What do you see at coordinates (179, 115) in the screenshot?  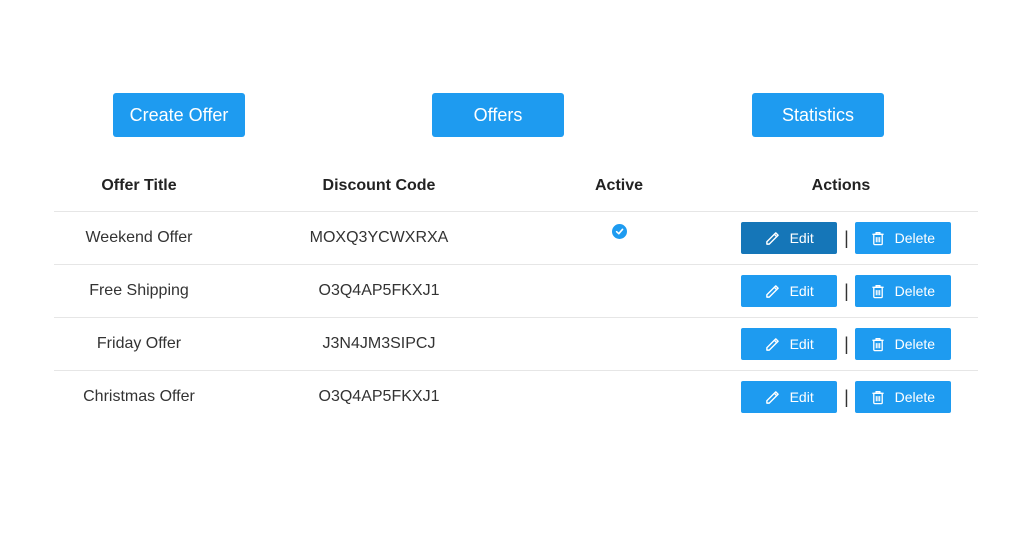 I see `create-offer-button: Create Offer` at bounding box center [179, 115].